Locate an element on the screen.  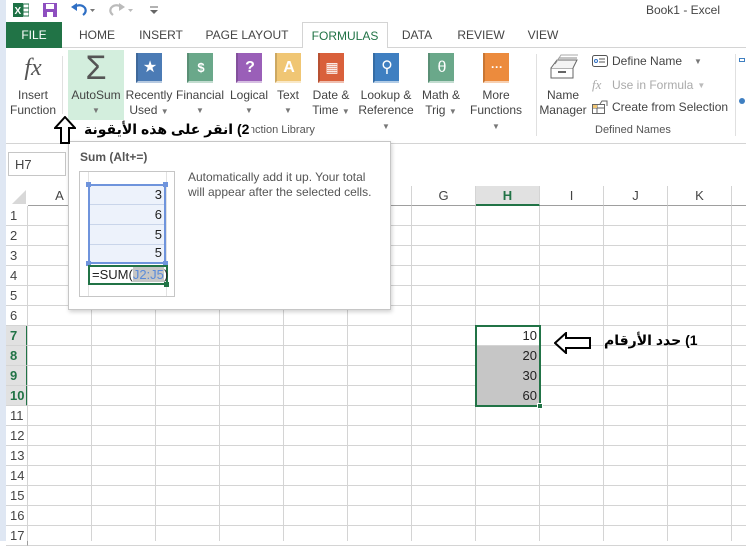
text-button: A Text ▼ is located at coordinates (288, 85).